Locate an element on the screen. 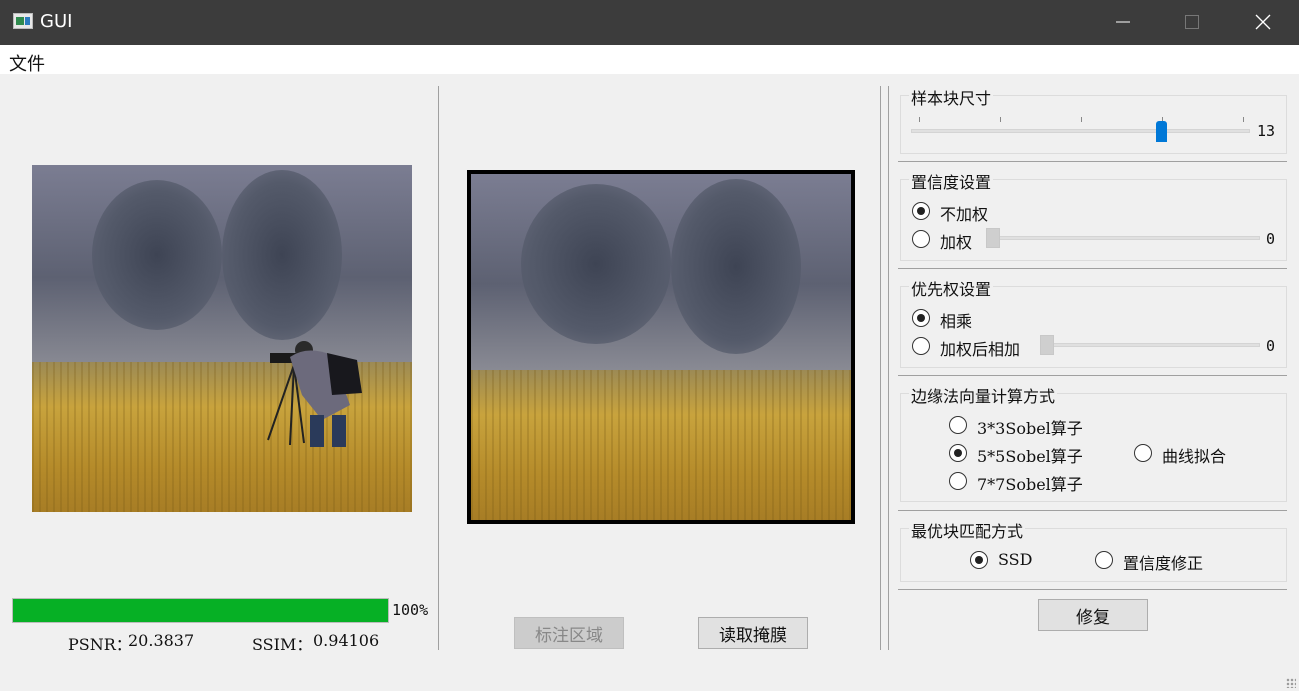 Image resolution: width=1299 pixels, height=691 pixels. photographer-figure is located at coordinates (314, 394).